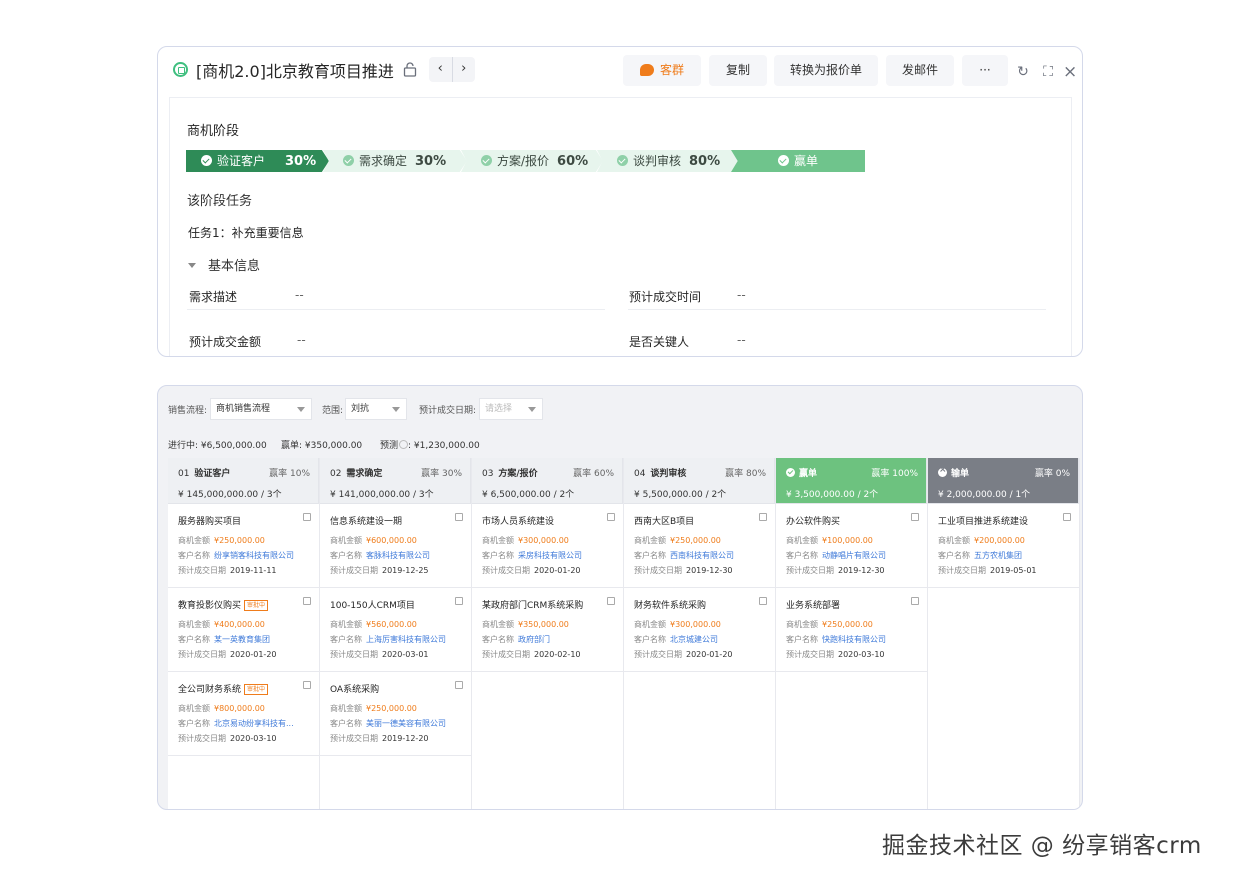  Describe the element at coordinates (441, 69) in the screenshot. I see `prev-record-button: ‹` at that location.